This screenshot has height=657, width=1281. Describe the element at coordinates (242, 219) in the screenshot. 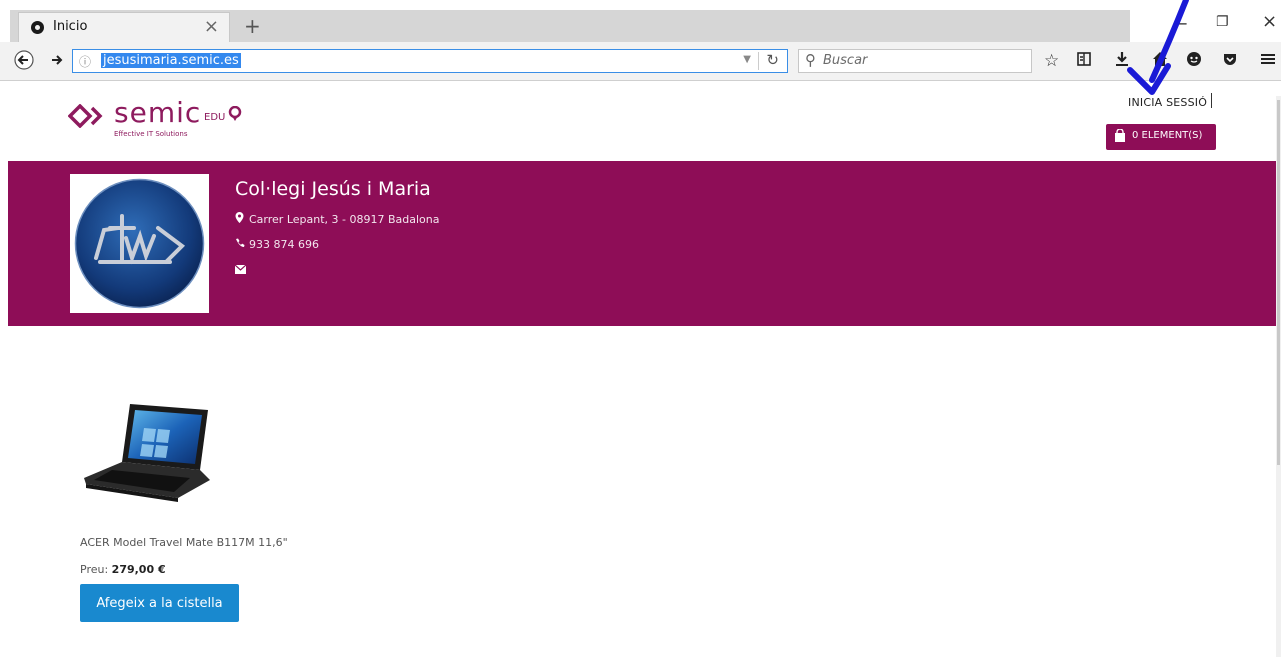

I see `map-pin-icon` at that location.